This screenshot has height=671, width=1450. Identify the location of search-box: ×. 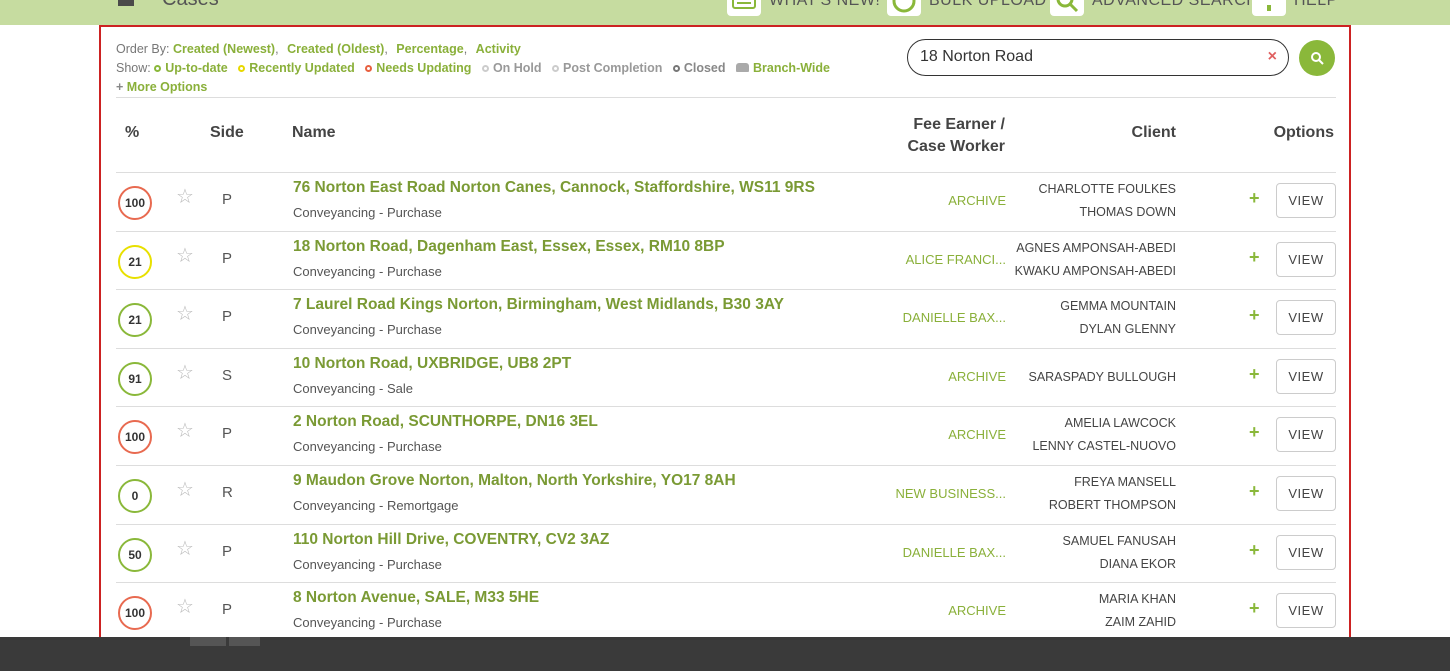
(1098, 57).